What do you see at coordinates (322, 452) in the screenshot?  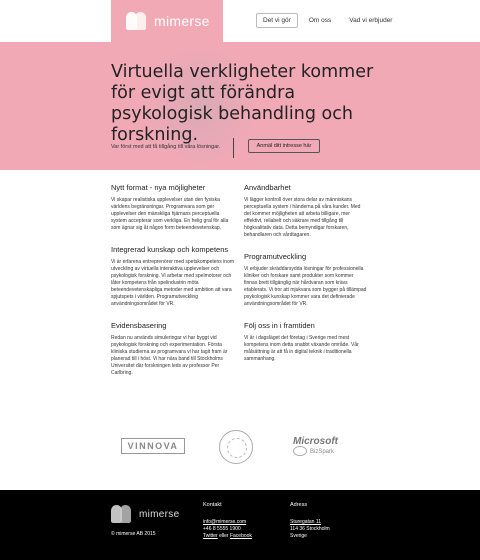 I see `bizspark-label: BizSpark` at bounding box center [322, 452].